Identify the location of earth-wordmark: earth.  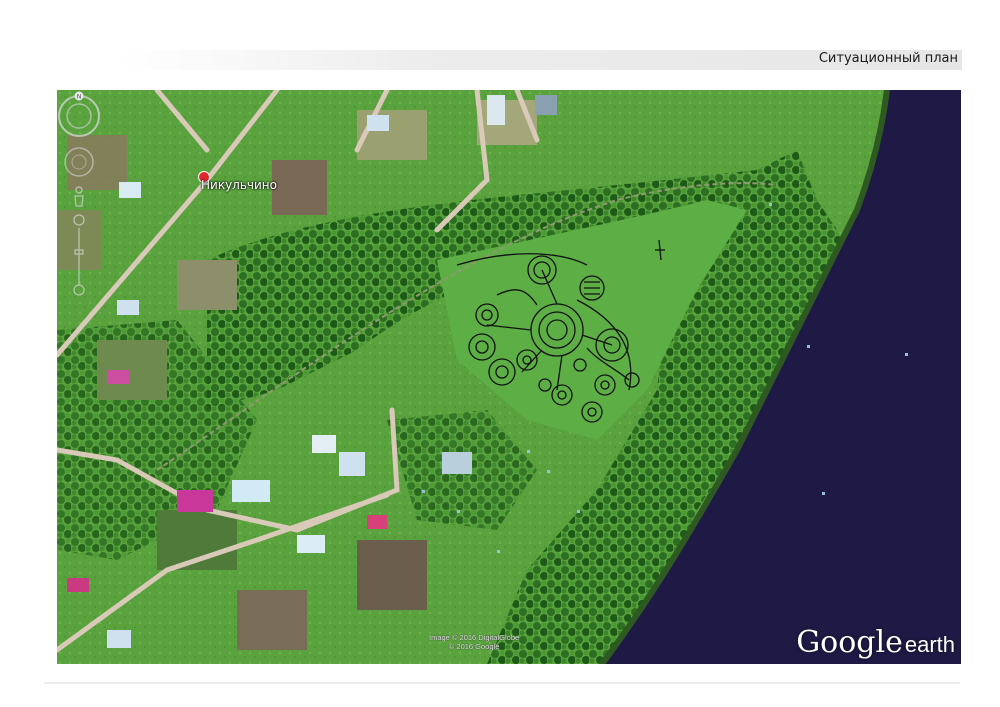
(929, 644).